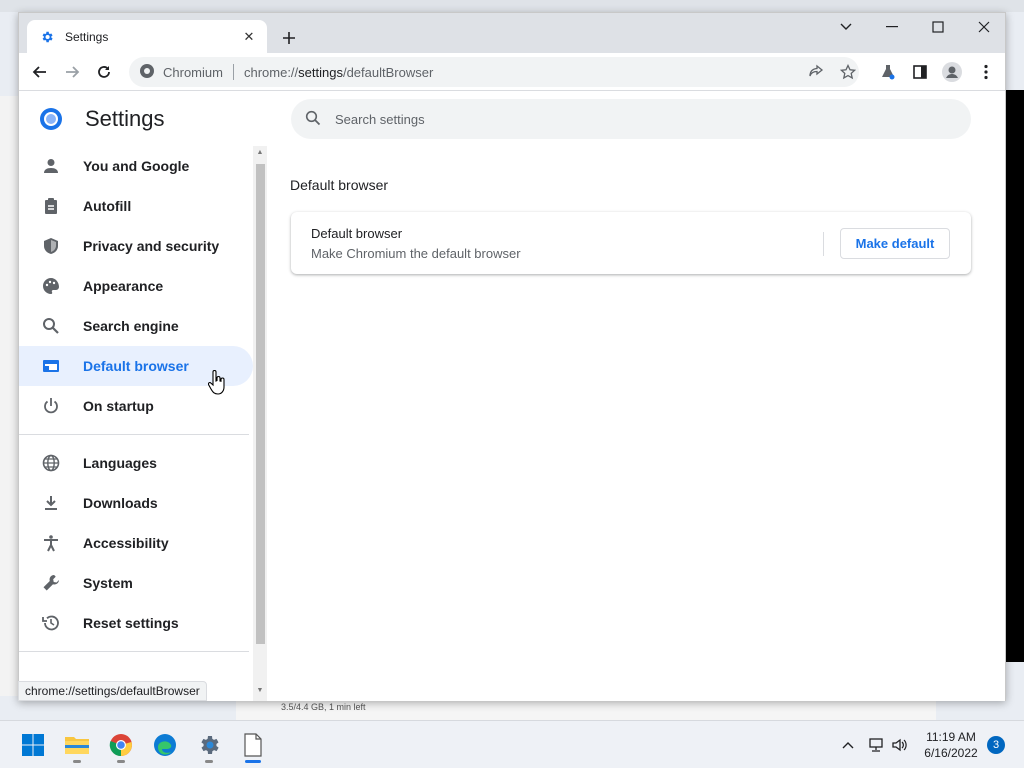 The width and height of the screenshot is (1024, 768). Describe the element at coordinates (136, 543) in the screenshot. I see `sidebar-item-accessibility: Accessibility` at that location.